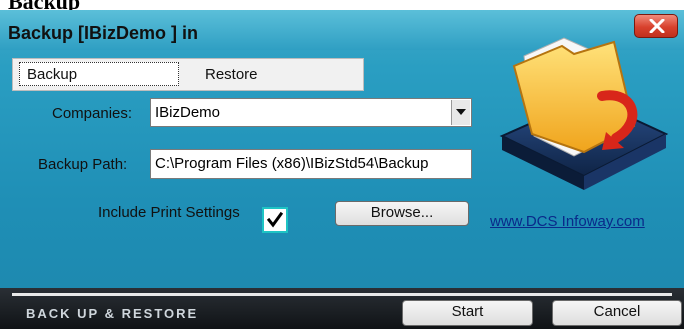 The height and width of the screenshot is (329, 684). What do you see at coordinates (342, 308) in the screenshot?
I see `footer-bar: Back Up & Restore Start Cancel` at bounding box center [342, 308].